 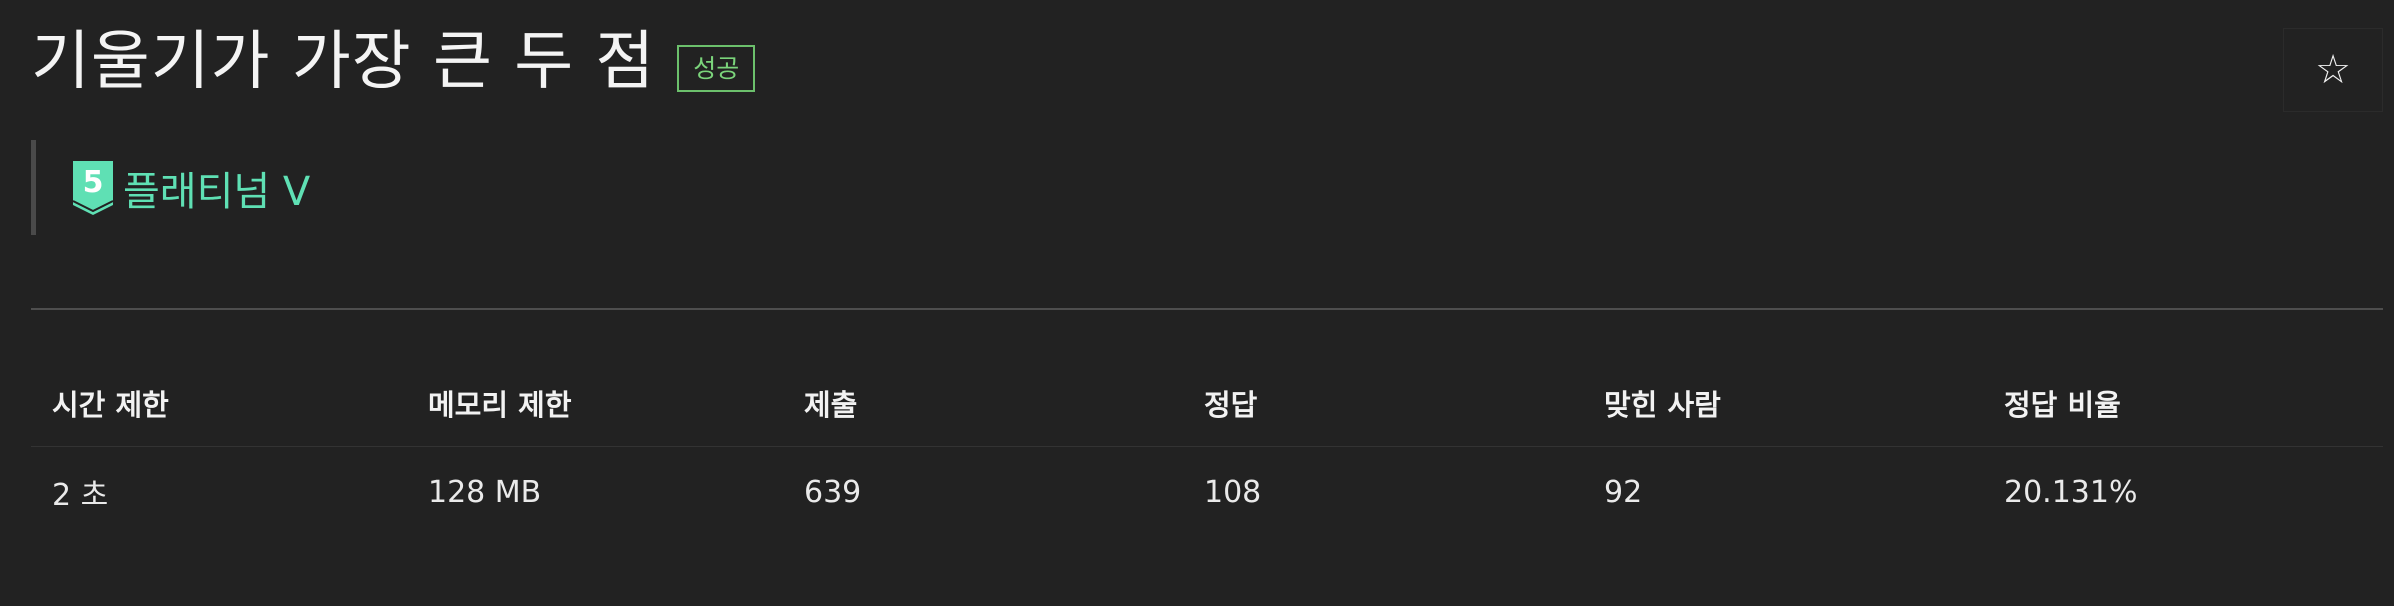 I want to click on accepted-value: 108, so click(x=1233, y=492).